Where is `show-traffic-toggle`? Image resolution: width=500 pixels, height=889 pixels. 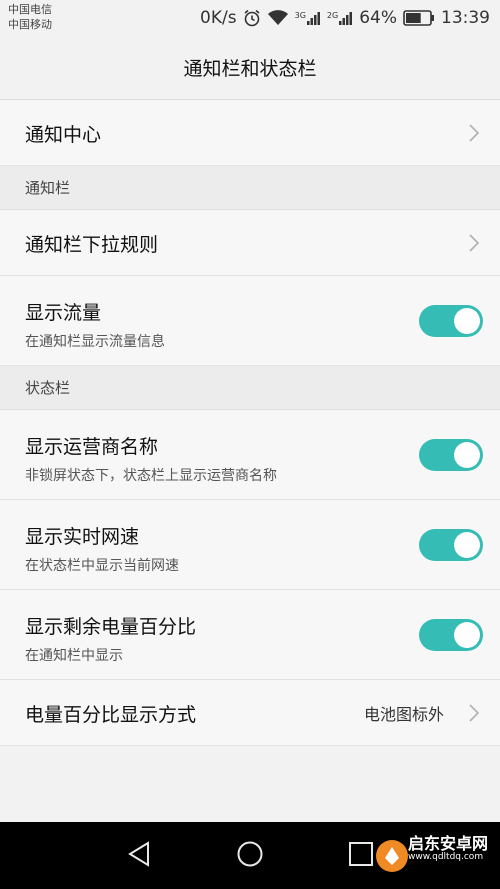 show-traffic-toggle is located at coordinates (451, 320).